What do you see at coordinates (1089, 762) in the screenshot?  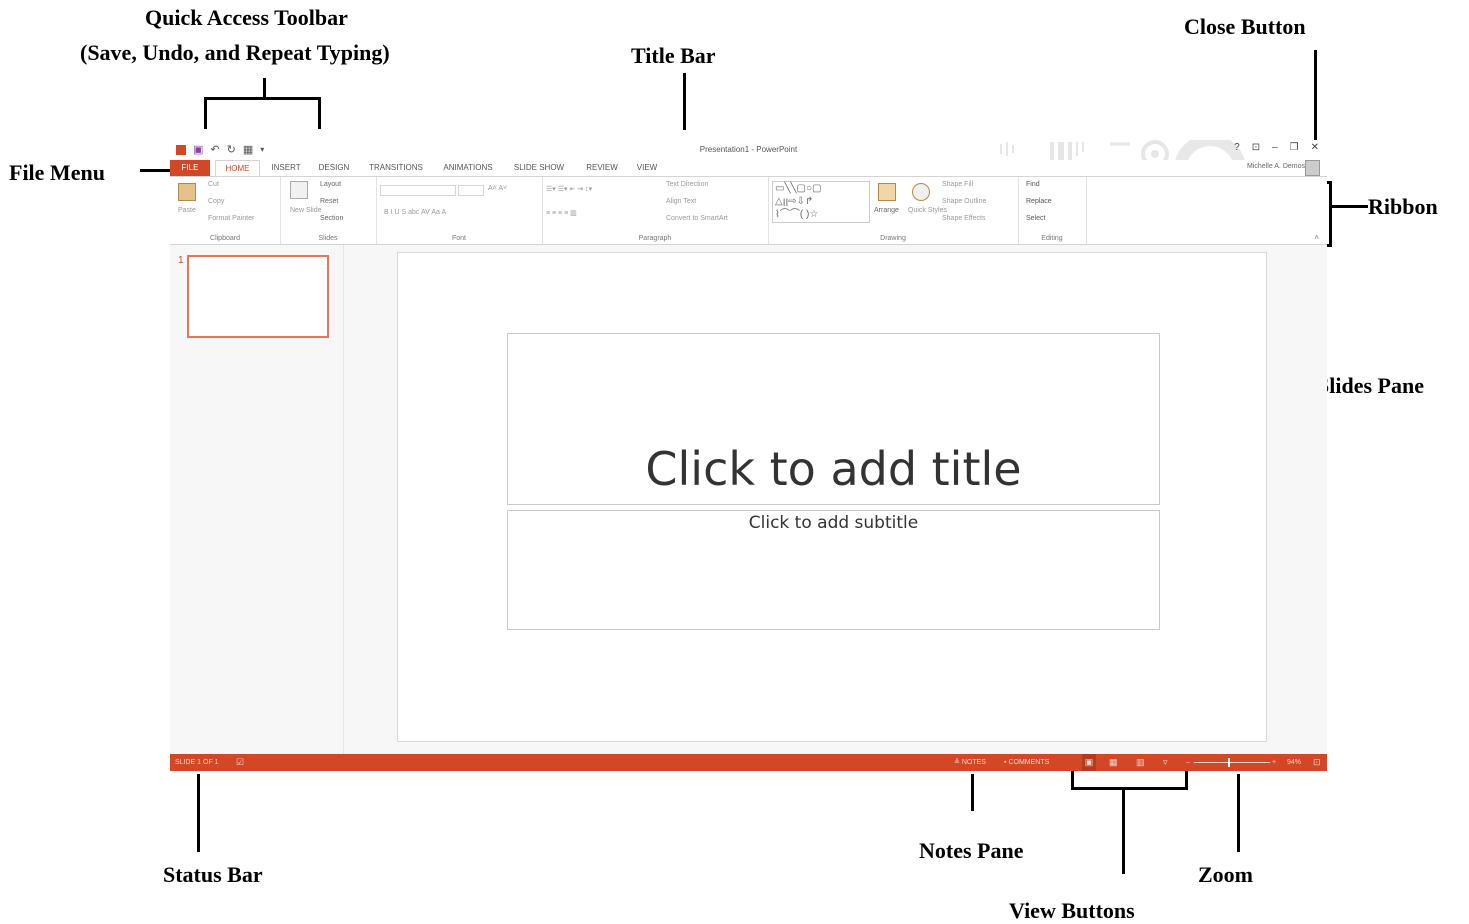 I see `normal-view-icon: ▣` at bounding box center [1089, 762].